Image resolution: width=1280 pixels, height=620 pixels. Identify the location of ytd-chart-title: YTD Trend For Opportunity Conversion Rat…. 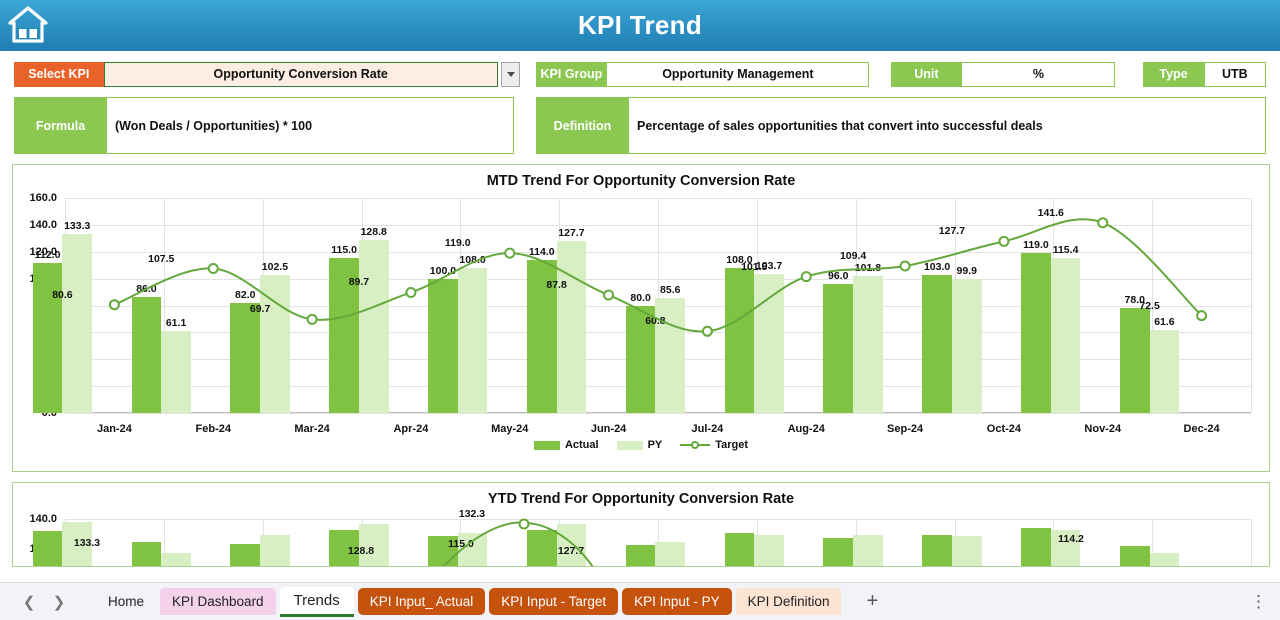
(641, 499).